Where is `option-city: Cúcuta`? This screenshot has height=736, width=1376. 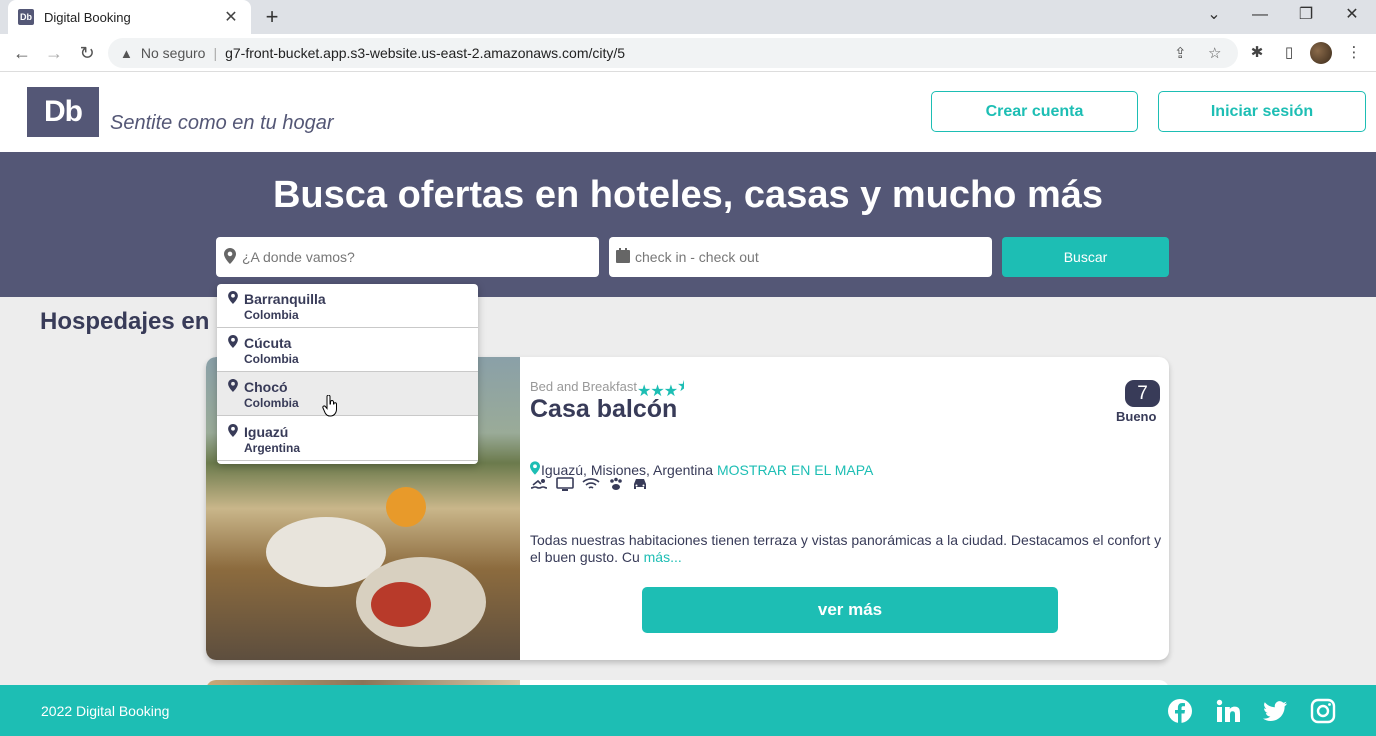 option-city: Cúcuta is located at coordinates (268, 343).